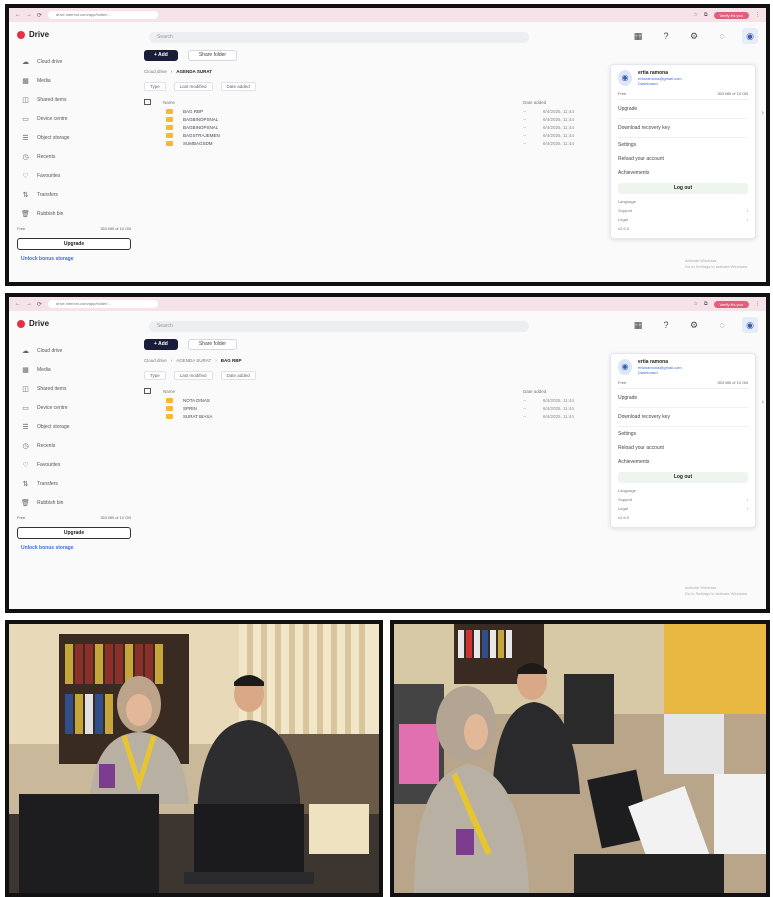 Image resolution: width=773 pixels, height=897 pixels. What do you see at coordinates (353, 135) in the screenshot?
I see `file-name: BAGSTRAJEMEN` at bounding box center [353, 135].